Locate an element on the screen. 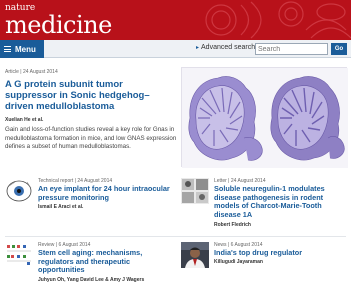 The height and width of the screenshot is (300, 351). article-authors: Robert Fledrich is located at coordinates (232, 225).